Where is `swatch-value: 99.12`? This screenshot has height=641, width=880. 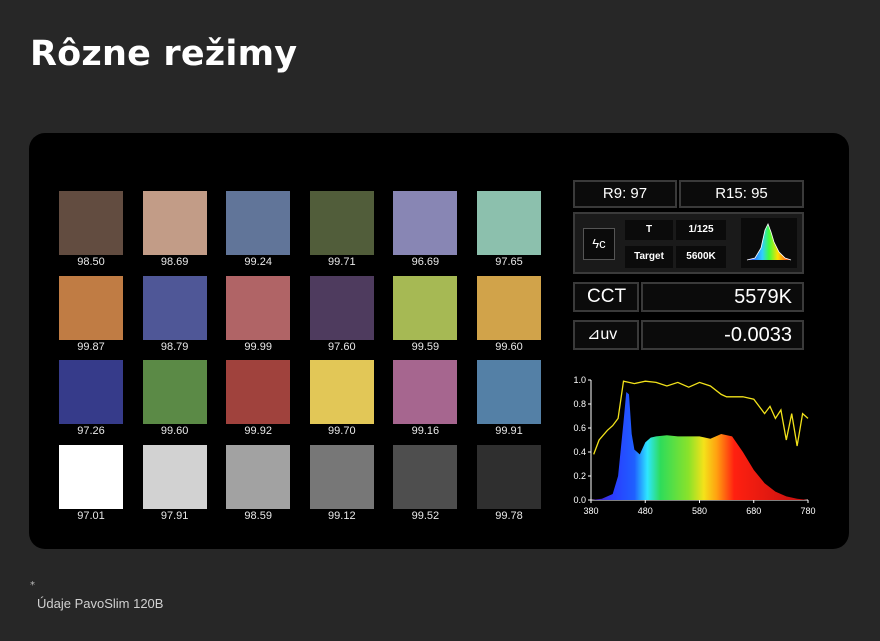 swatch-value: 99.12 is located at coordinates (342, 515).